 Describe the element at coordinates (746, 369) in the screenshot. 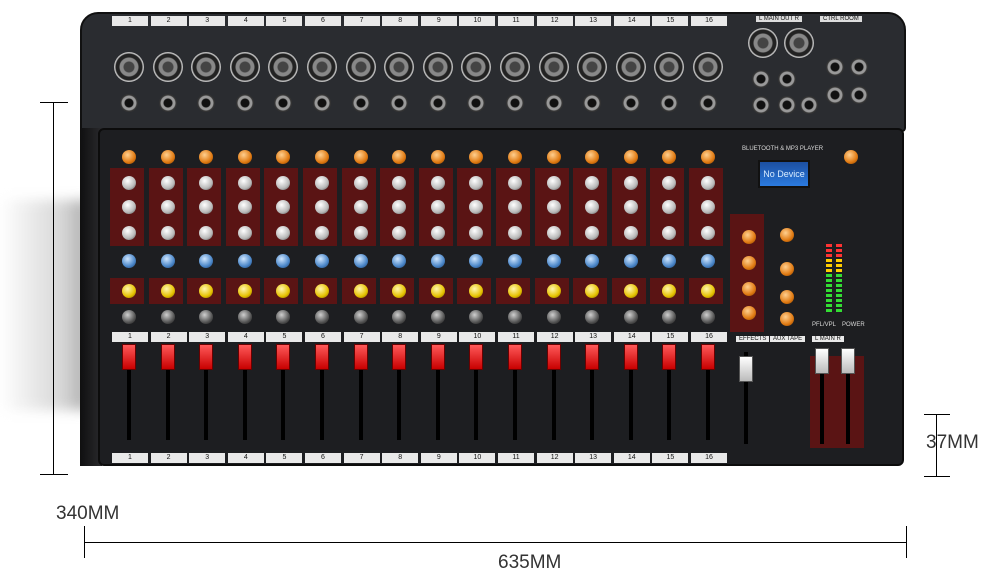

I see `effects-fader` at that location.